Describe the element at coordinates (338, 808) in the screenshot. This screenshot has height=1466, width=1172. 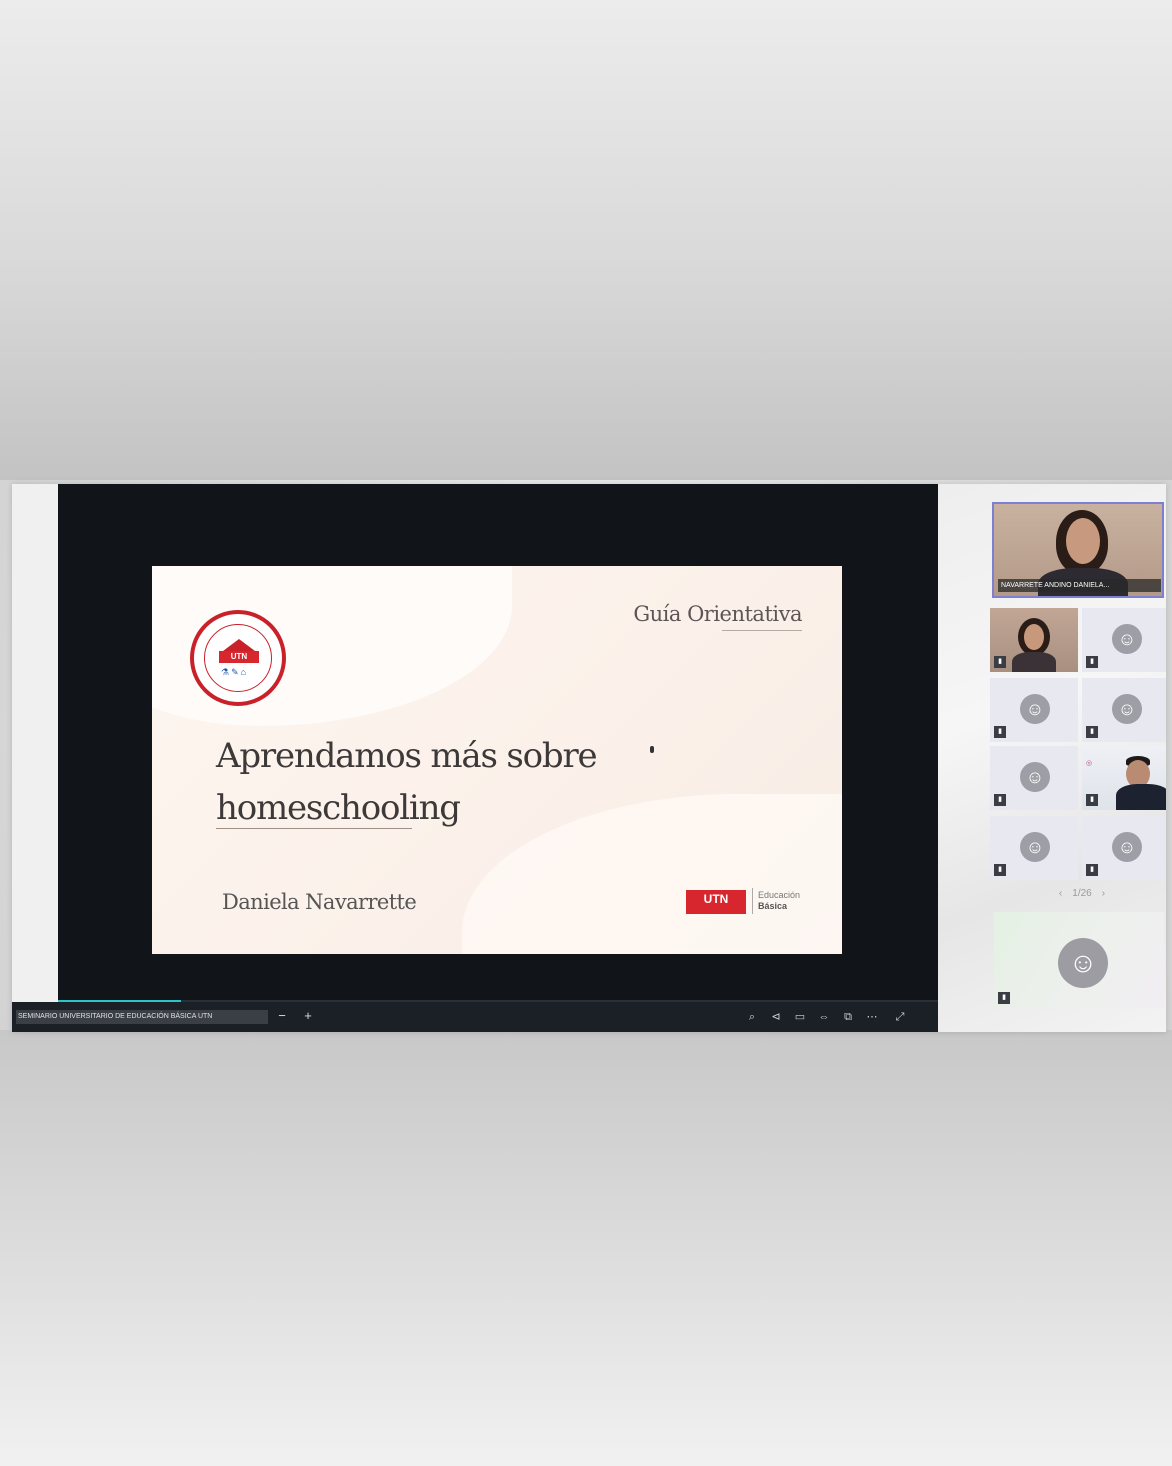
I see `slide-title-line: homeschooling` at that location.